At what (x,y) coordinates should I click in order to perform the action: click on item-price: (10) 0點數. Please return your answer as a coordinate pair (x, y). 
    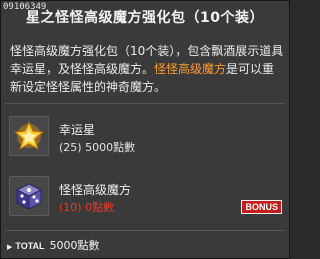
    Looking at the image, I should click on (87, 207).